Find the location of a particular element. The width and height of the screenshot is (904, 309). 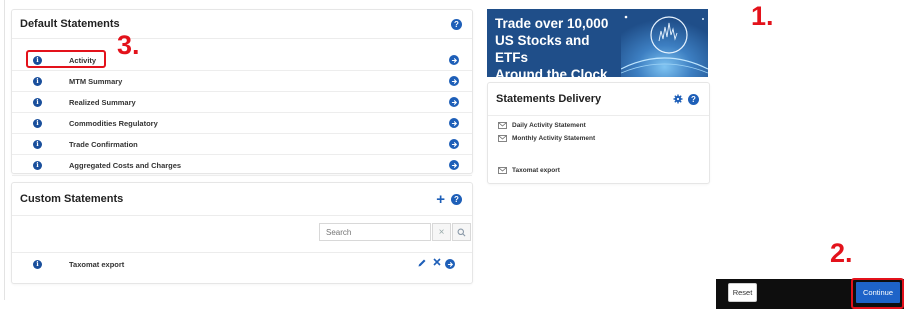

default-statements-title: Default Statements is located at coordinates (70, 24).